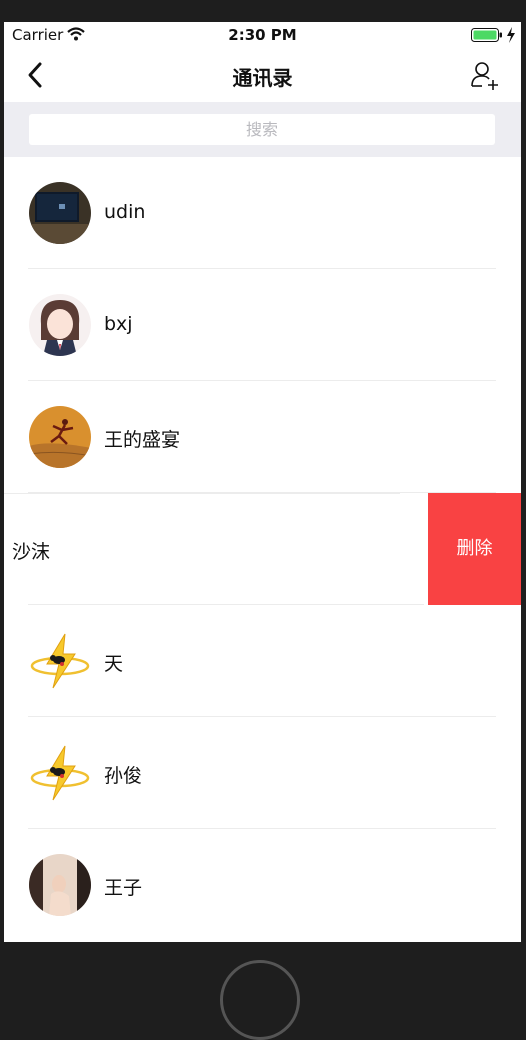  Describe the element at coordinates (511, 35) in the screenshot. I see `charging-bolt-icon` at that location.